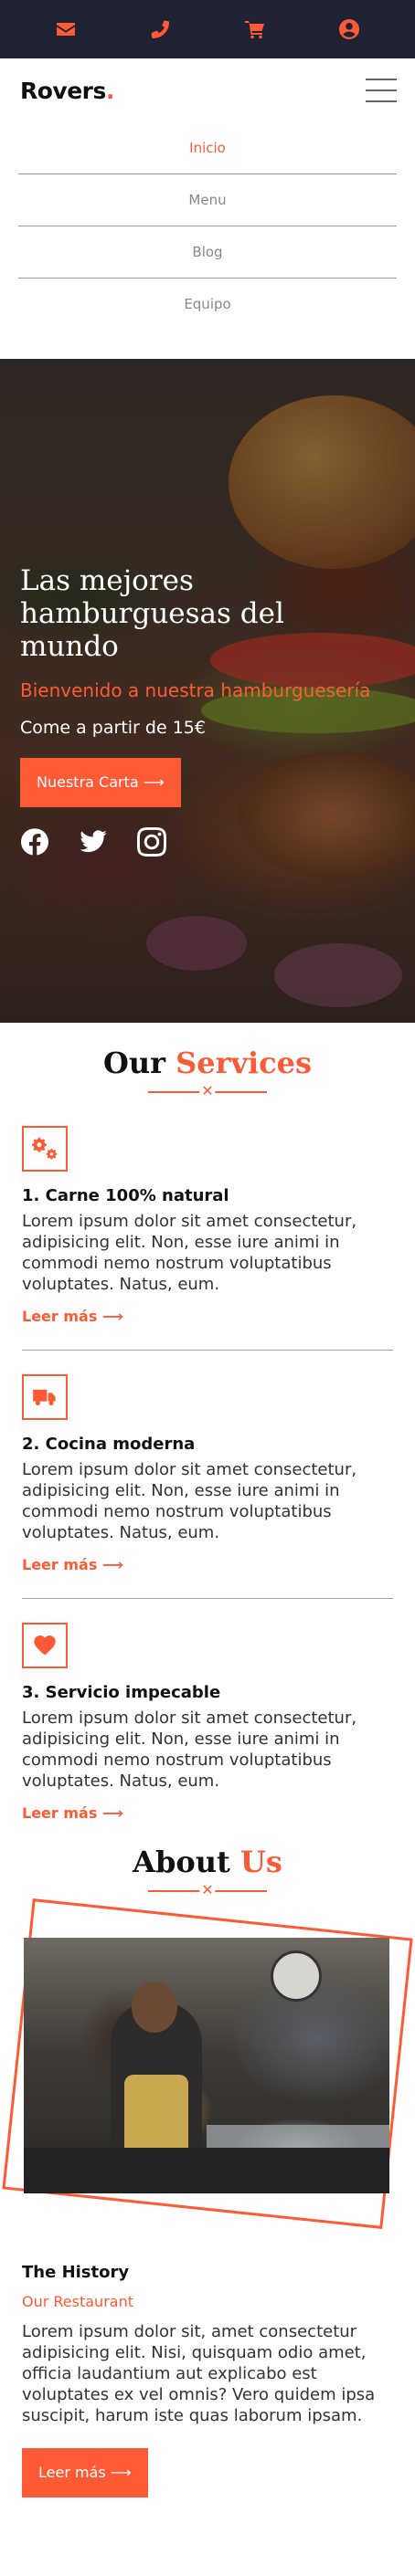  I want to click on user-icon, so click(349, 29).